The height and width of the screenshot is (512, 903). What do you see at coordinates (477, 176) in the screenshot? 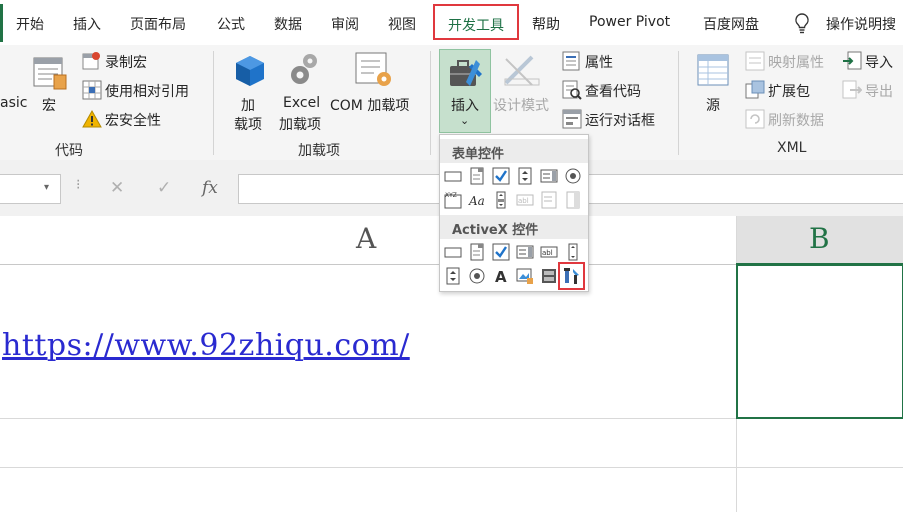
I see `form-combo-box-icon` at bounding box center [477, 176].